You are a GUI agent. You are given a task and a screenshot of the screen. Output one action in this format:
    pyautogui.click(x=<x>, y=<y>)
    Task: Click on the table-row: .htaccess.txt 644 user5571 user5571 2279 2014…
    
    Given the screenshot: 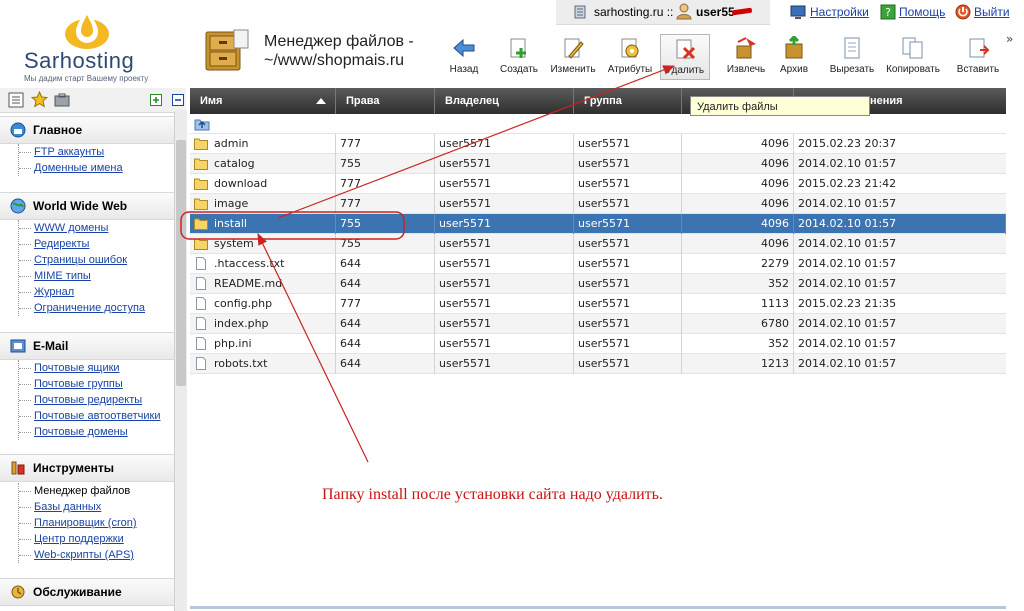 What is the action you would take?
    pyautogui.click(x=598, y=264)
    